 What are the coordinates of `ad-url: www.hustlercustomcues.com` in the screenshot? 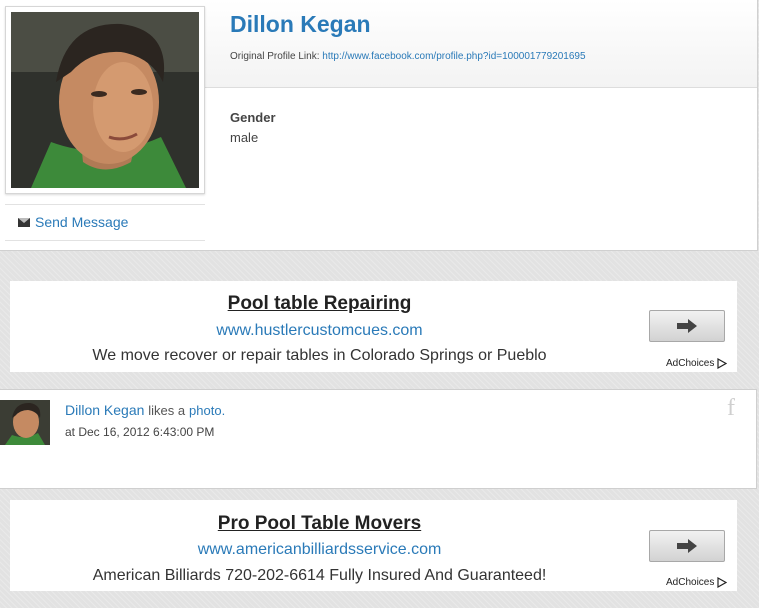 It's located at (319, 331).